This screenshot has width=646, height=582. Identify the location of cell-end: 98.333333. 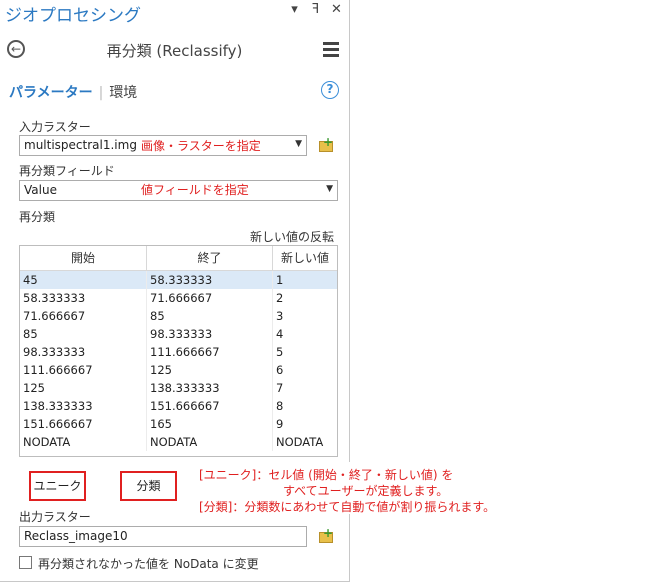
(210, 334).